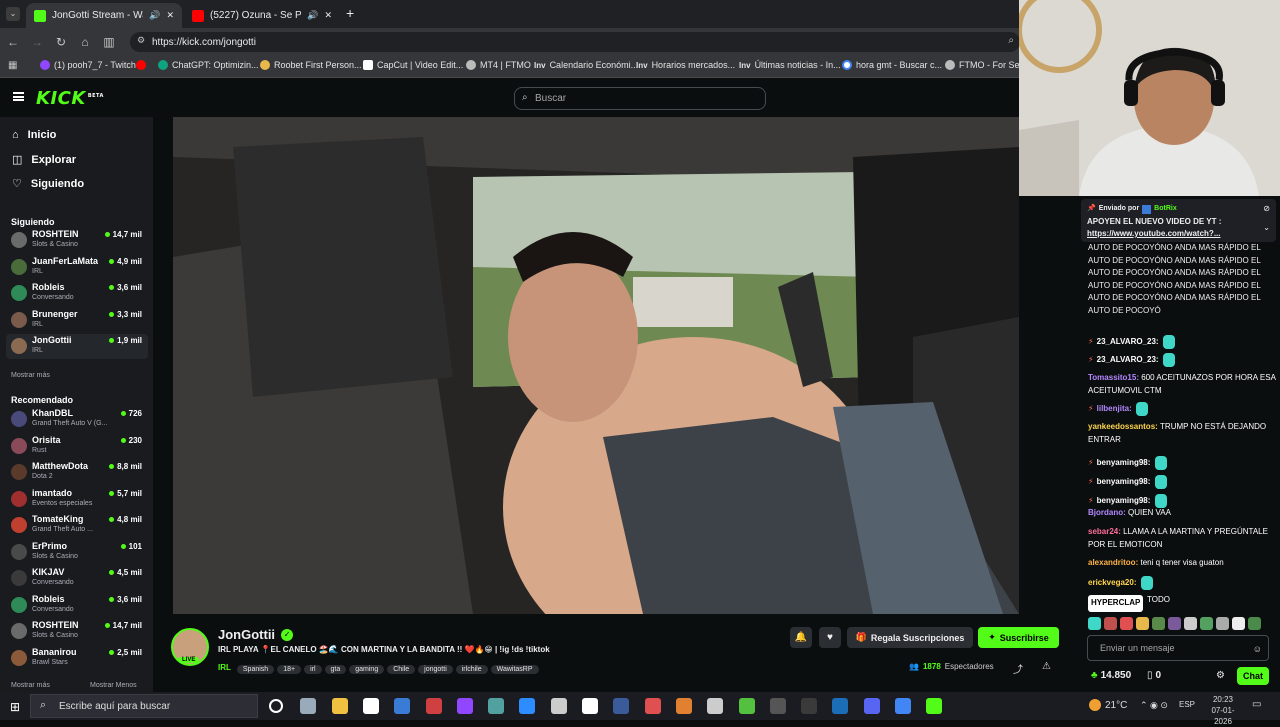 The height and width of the screenshot is (727, 1280). I want to click on tag-chip: gaming, so click(367, 669).